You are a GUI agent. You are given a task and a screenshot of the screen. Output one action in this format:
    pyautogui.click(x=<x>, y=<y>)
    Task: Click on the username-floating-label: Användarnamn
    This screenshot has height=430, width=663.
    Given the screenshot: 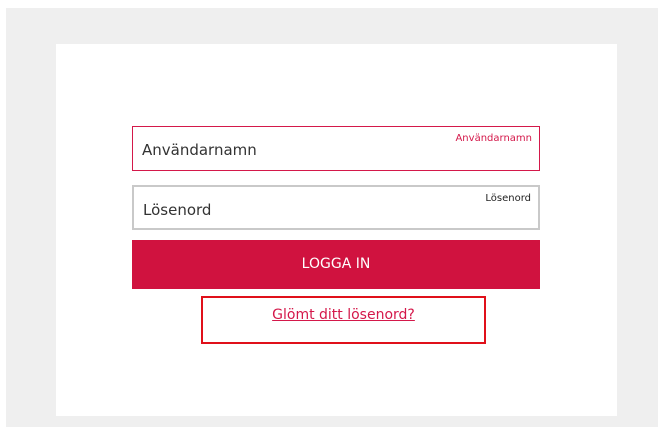 What is the action you would take?
    pyautogui.click(x=493, y=138)
    